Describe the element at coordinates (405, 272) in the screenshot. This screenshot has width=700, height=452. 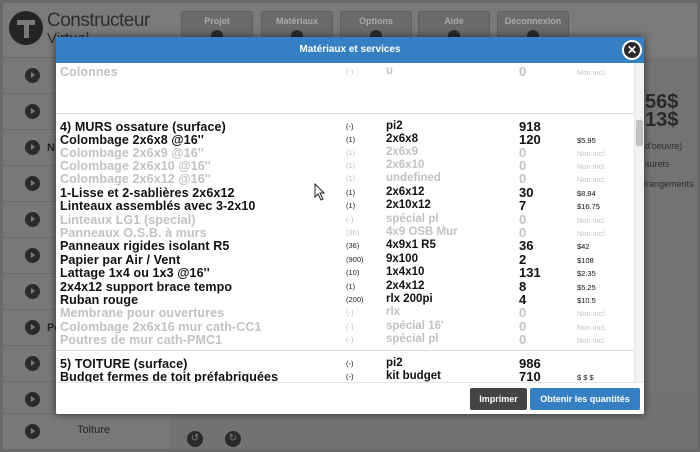
I see `item-unit: 1x4x10` at that location.